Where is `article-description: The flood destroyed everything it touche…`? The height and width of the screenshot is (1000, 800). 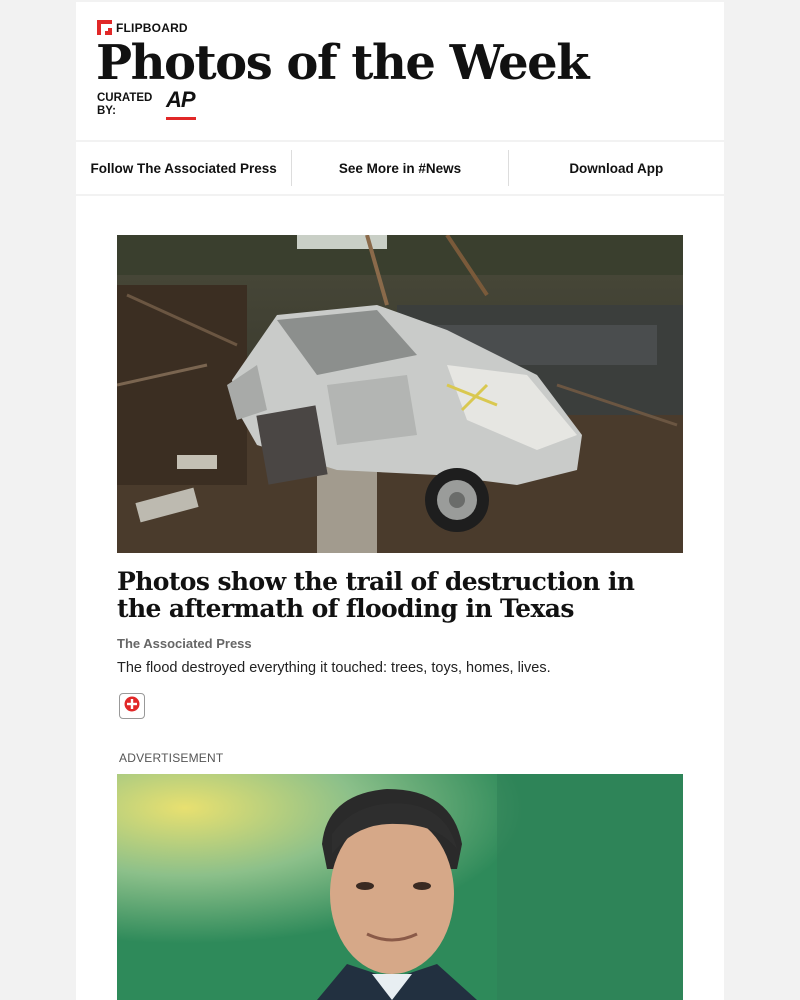 article-description: The flood destroyed everything it touche… is located at coordinates (334, 668).